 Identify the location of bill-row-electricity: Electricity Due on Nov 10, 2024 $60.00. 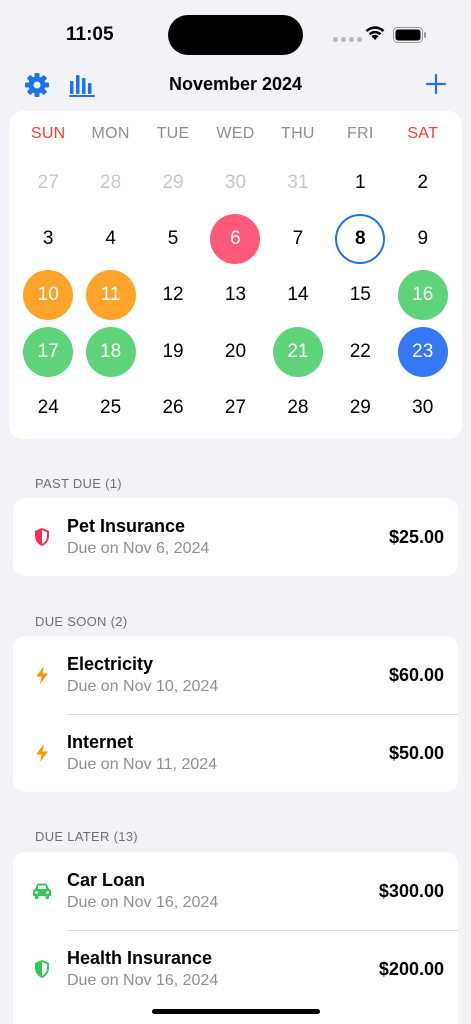
(235, 675).